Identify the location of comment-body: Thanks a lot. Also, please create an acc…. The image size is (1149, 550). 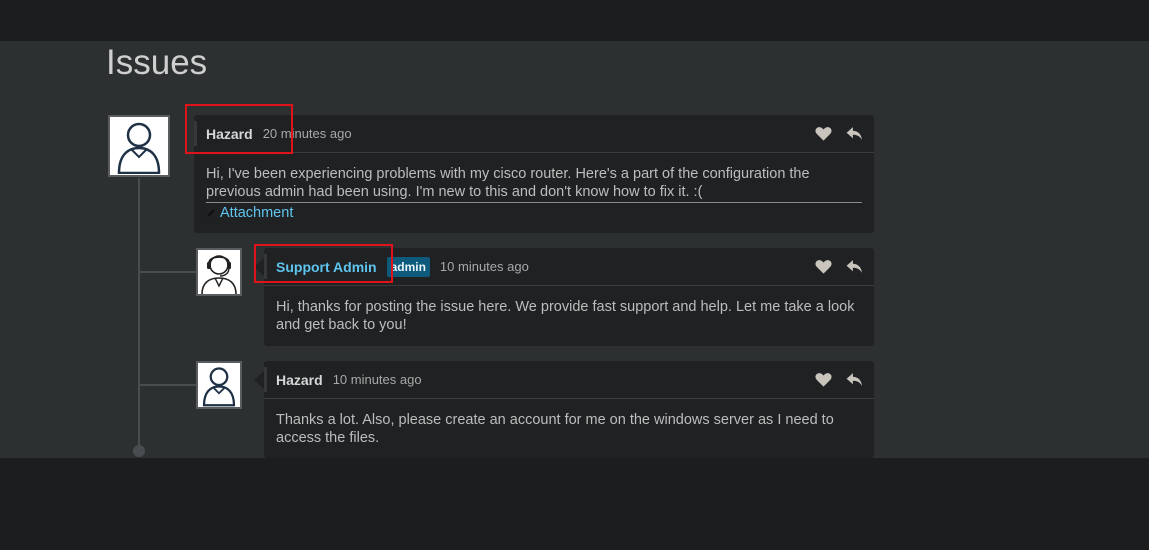
(569, 428).